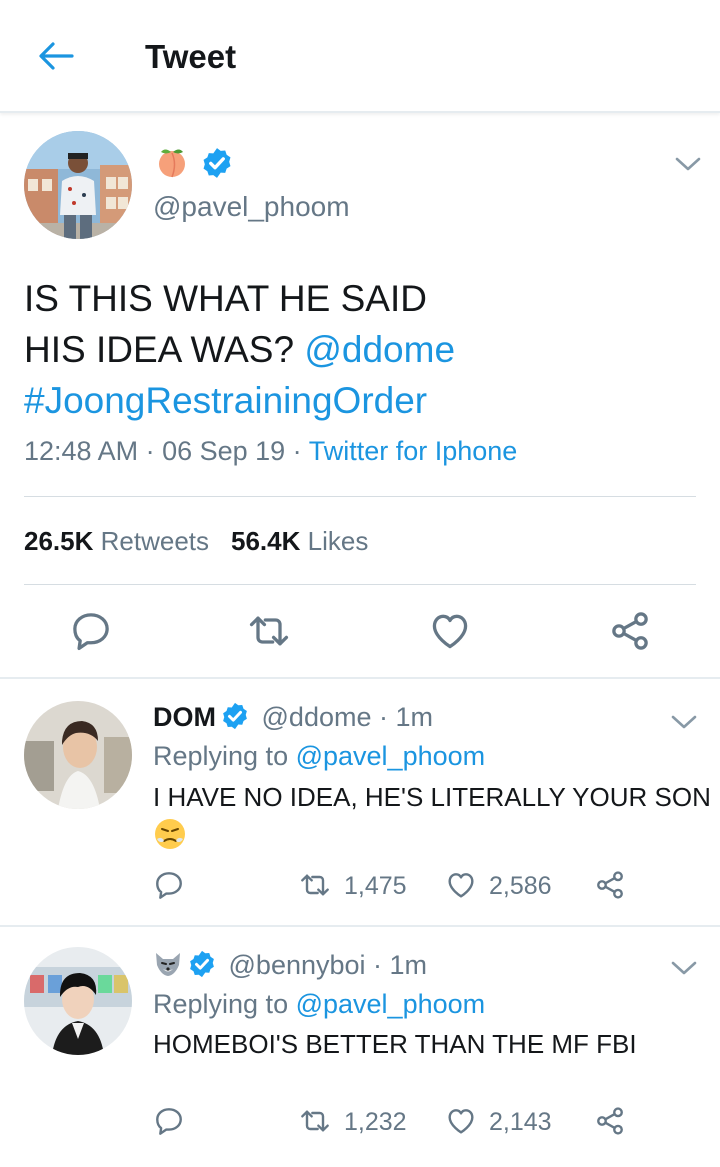 This screenshot has width=720, height=1167. I want to click on tweet-stats: 26.5K Retweets 56.4K Likes, so click(196, 541).